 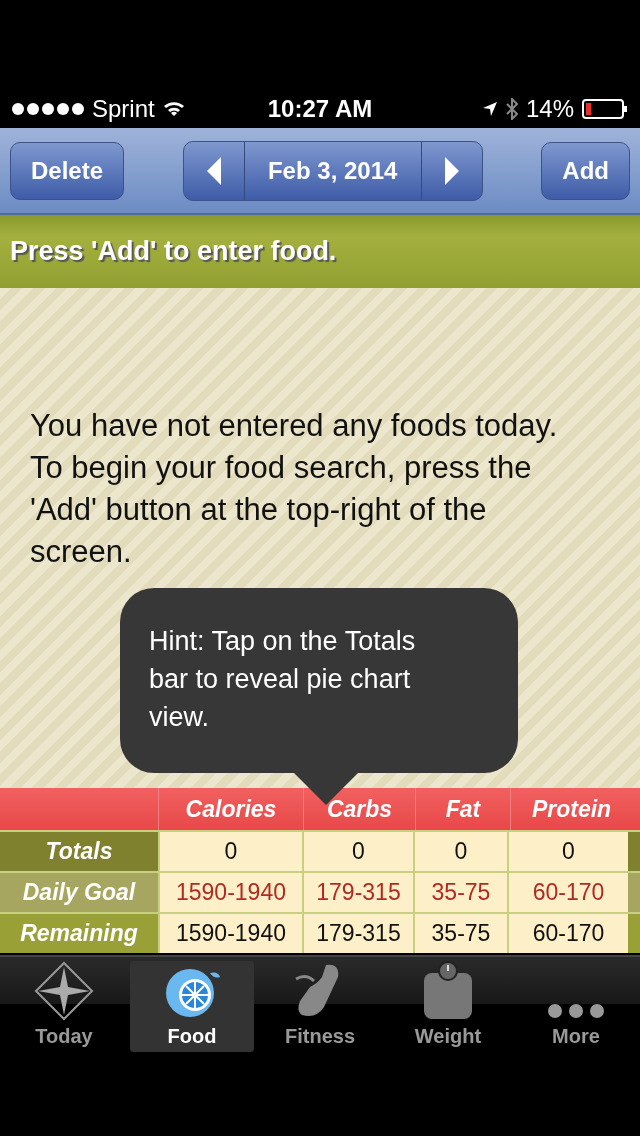 I want to click on row-label: Remaining, so click(x=79, y=933).